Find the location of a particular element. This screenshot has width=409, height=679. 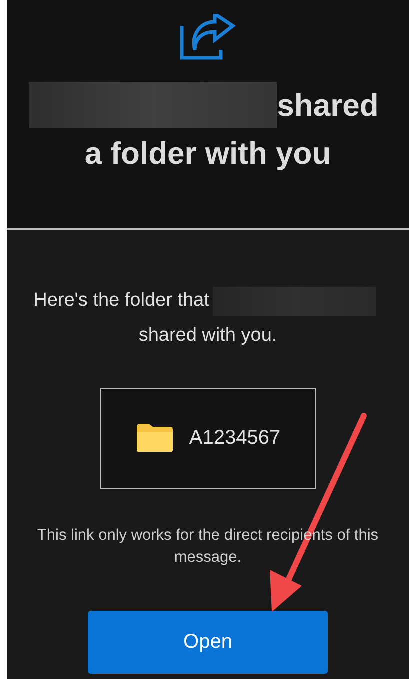

message-text: shared with you. is located at coordinates (208, 336).